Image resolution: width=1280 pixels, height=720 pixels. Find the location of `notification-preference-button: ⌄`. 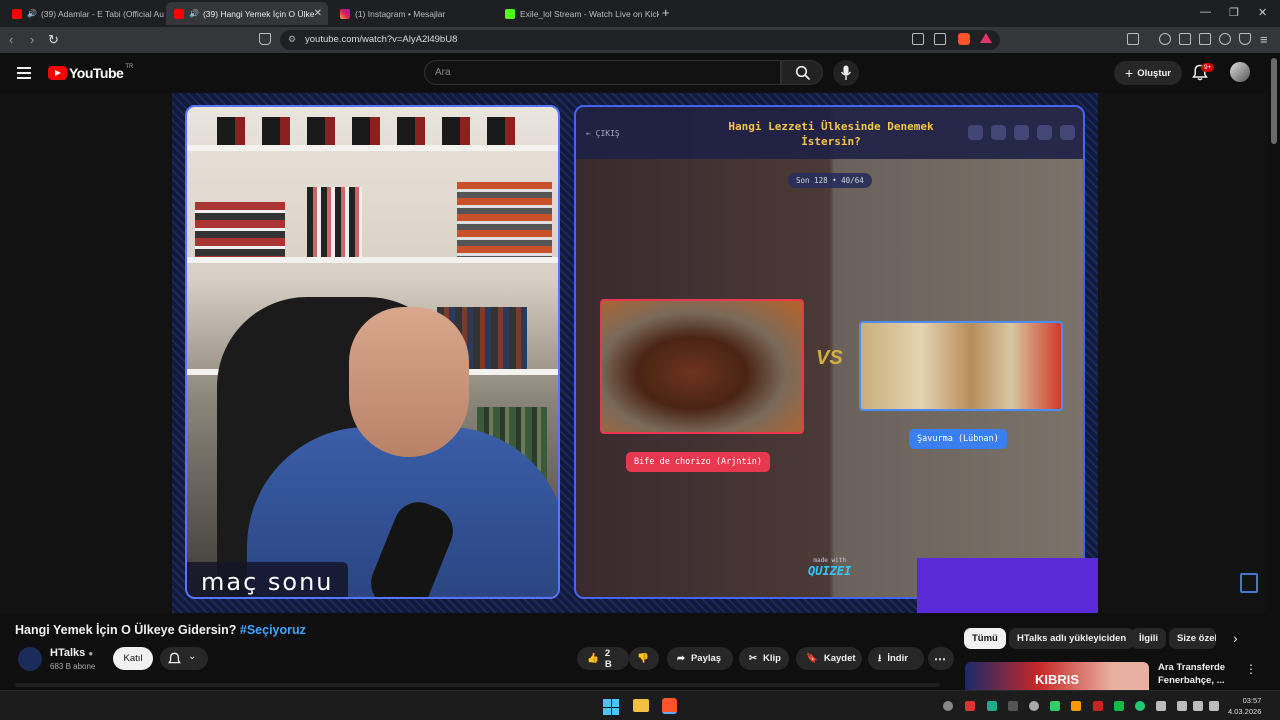

notification-preference-button: ⌄ is located at coordinates (184, 658).